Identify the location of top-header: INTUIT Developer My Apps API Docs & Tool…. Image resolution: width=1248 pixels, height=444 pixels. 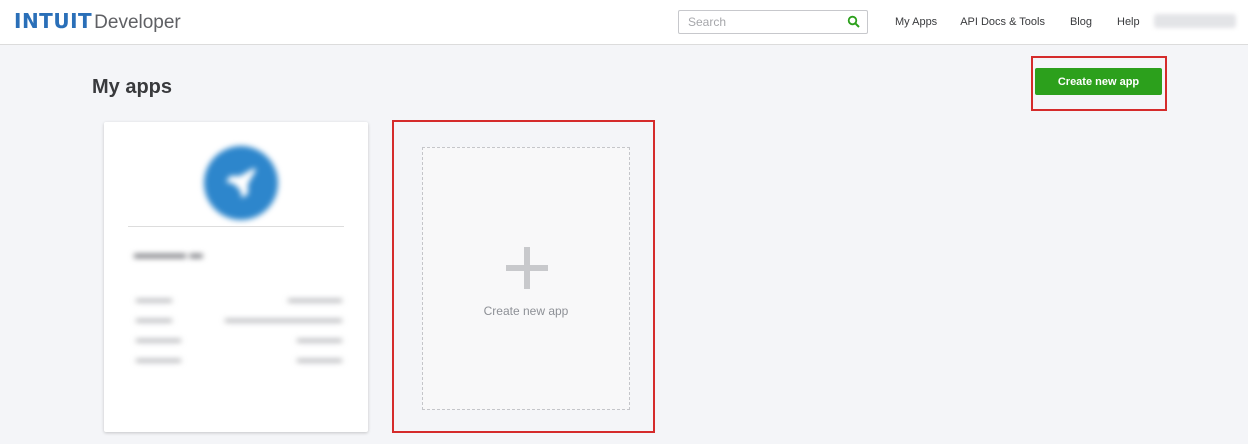
(624, 22).